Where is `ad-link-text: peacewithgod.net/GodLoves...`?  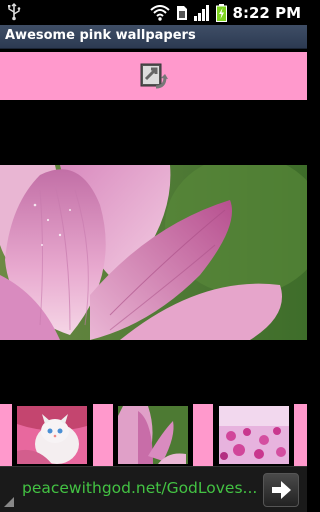 ad-link-text: peacewithgod.net/GodLoves... is located at coordinates (139, 488).